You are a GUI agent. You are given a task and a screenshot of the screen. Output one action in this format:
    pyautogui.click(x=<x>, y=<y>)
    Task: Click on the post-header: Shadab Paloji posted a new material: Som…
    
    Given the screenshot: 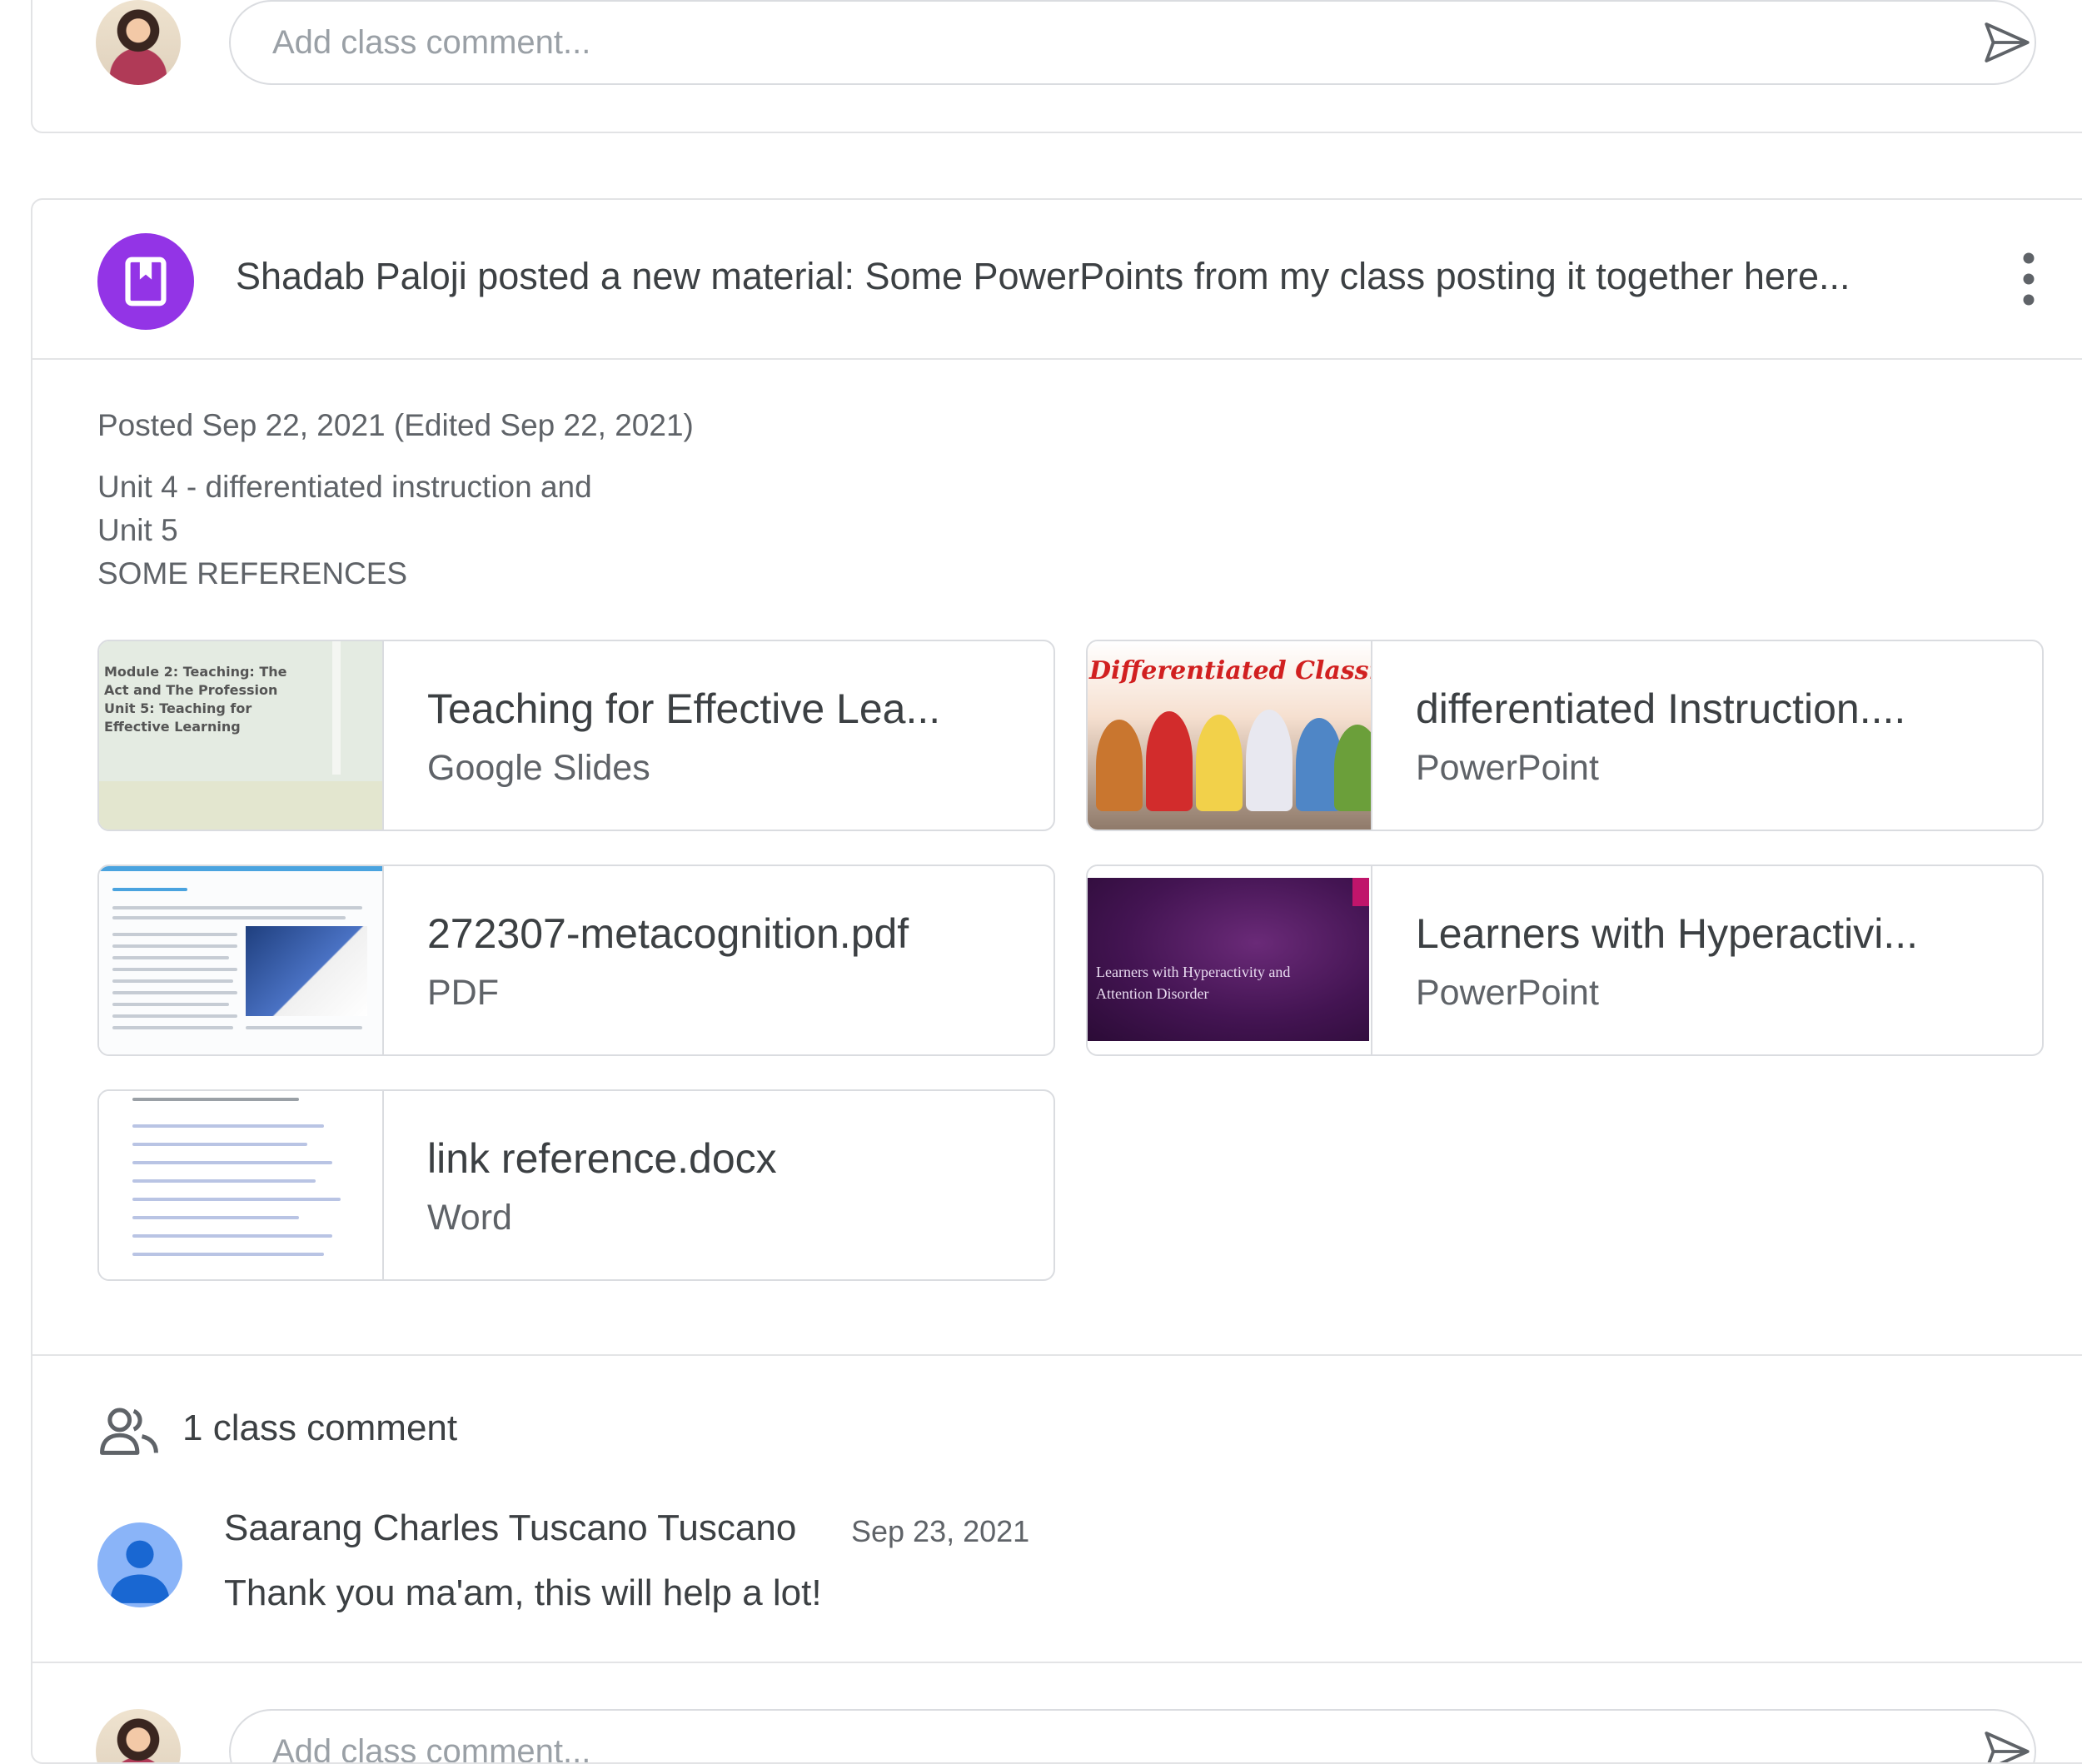 What is the action you would take?
    pyautogui.click(x=1057, y=280)
    